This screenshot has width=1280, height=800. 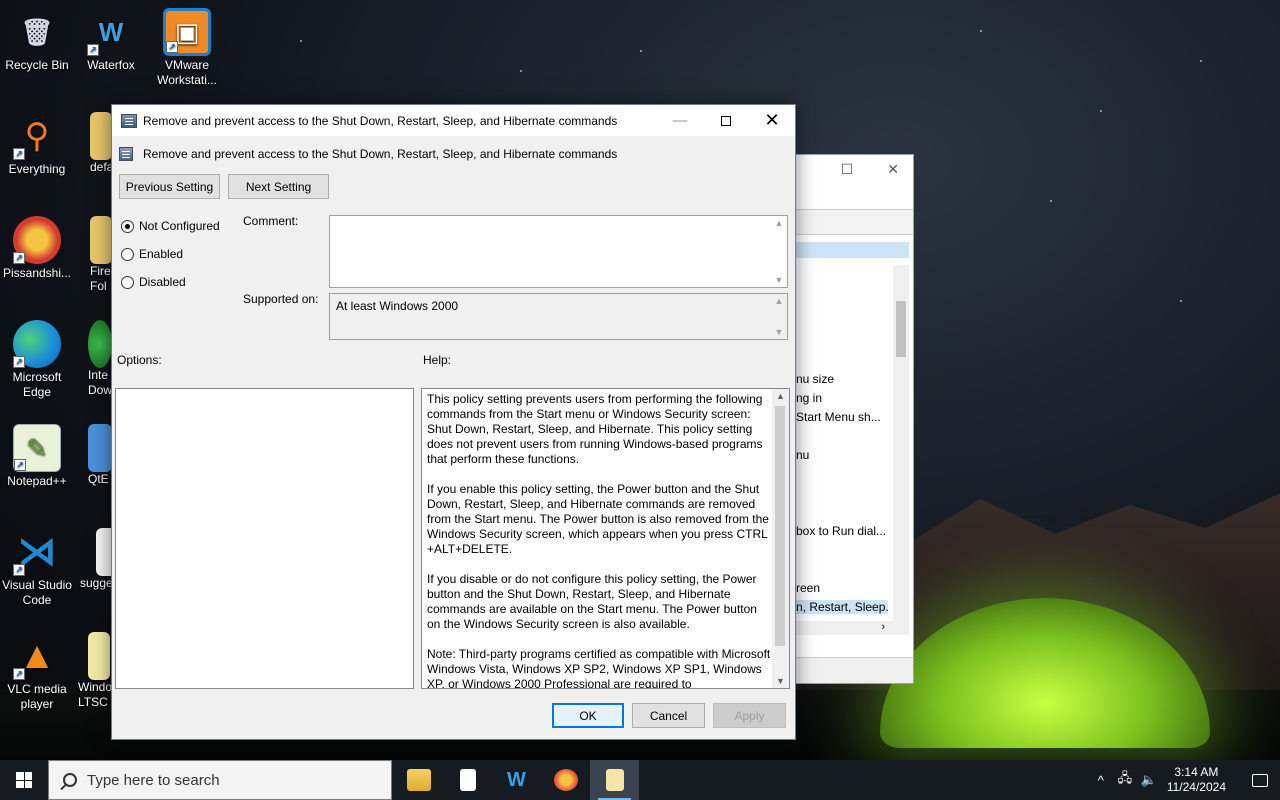 I want to click on browser-icon, so click(x=565, y=780).